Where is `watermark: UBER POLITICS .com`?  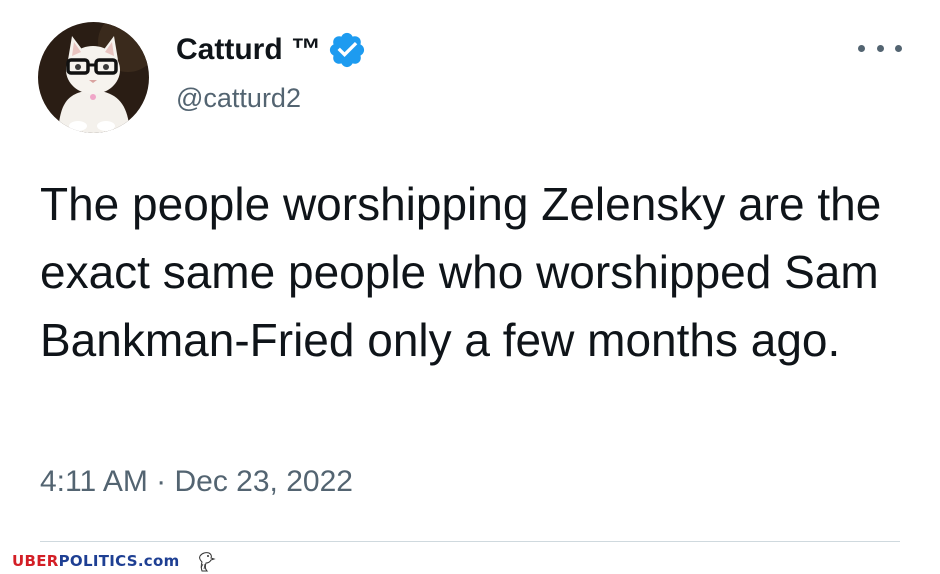
watermark: UBER POLITICS .com is located at coordinates (115, 561).